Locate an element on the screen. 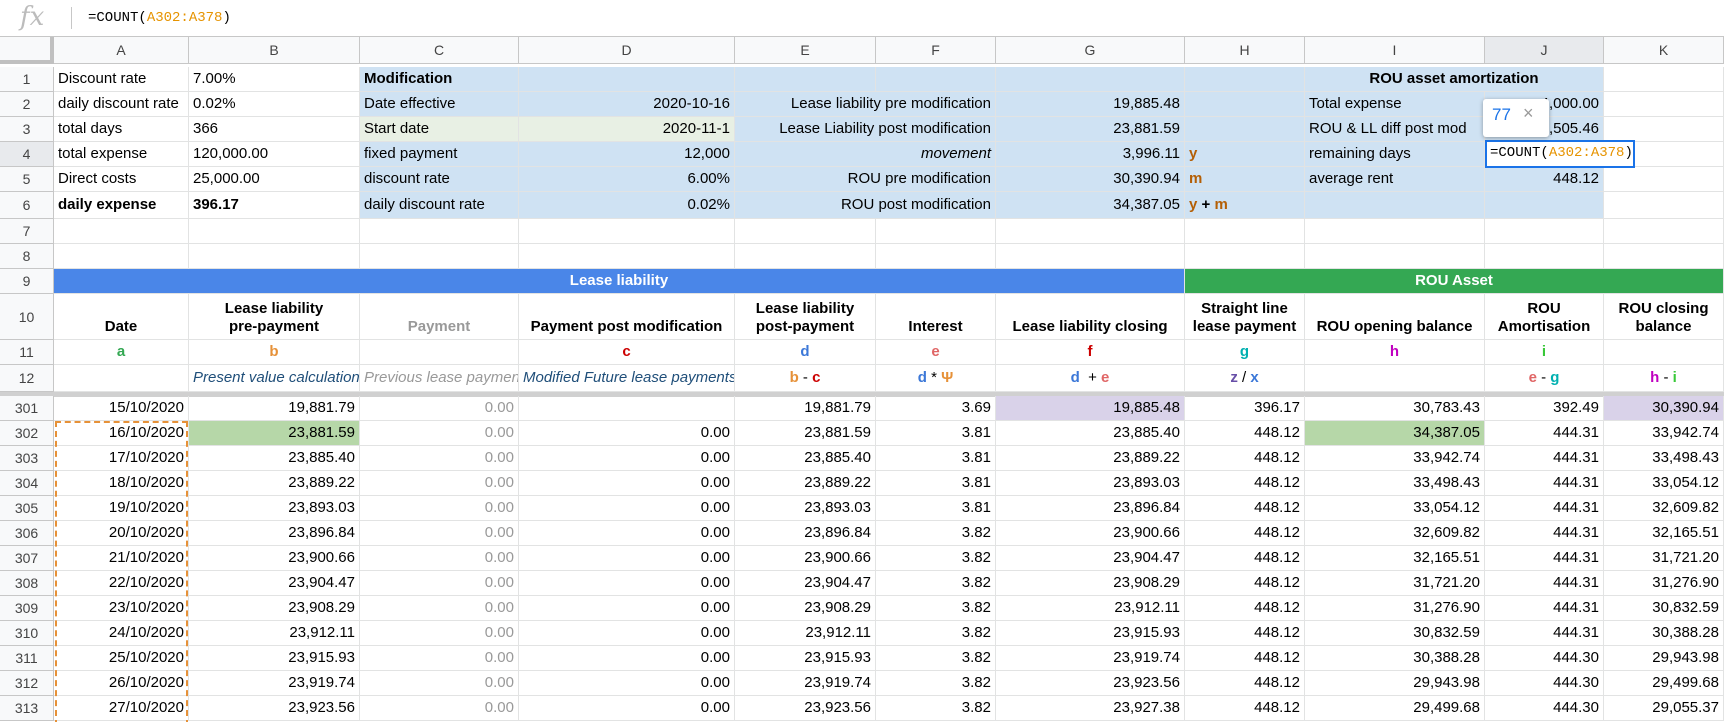  modification-value: 0.02% is located at coordinates (627, 205).